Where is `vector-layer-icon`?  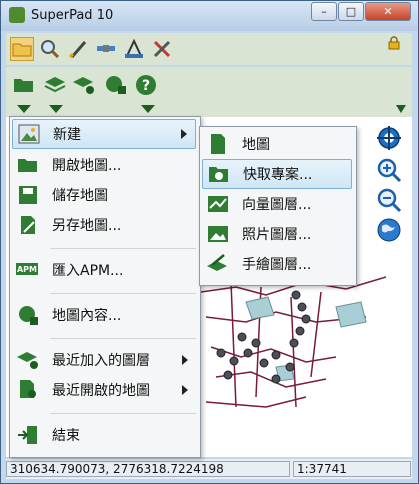 vector-layer-icon is located at coordinates (218, 204).